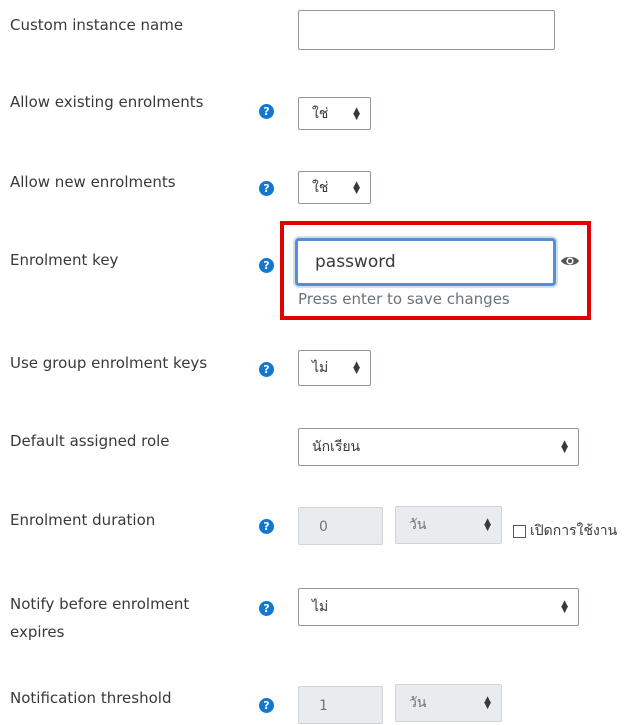  What do you see at coordinates (107, 102) in the screenshot?
I see `allow-existing-enrolments-label: Allow existing enrolments` at bounding box center [107, 102].